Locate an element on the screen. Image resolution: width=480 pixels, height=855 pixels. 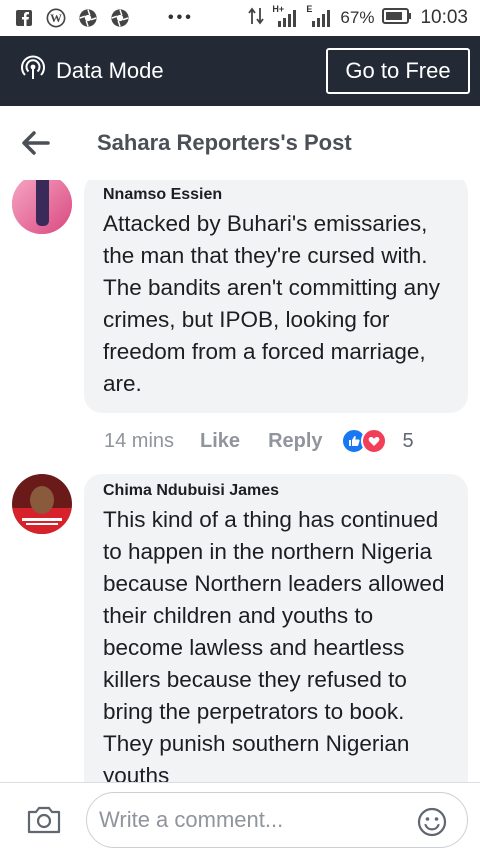
clock: 10:03 is located at coordinates (444, 17).